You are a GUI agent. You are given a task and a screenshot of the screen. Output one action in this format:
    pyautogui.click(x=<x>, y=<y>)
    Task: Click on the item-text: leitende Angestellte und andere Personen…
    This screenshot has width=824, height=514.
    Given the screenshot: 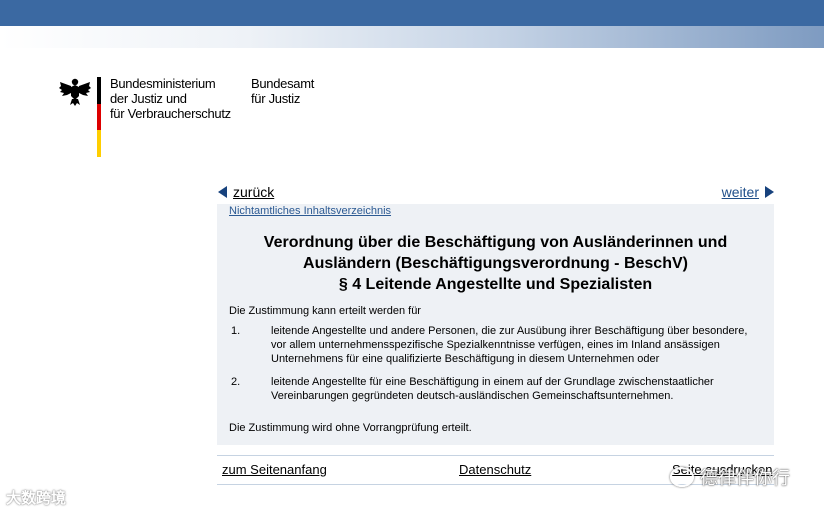 What is the action you would take?
    pyautogui.click(x=509, y=345)
    